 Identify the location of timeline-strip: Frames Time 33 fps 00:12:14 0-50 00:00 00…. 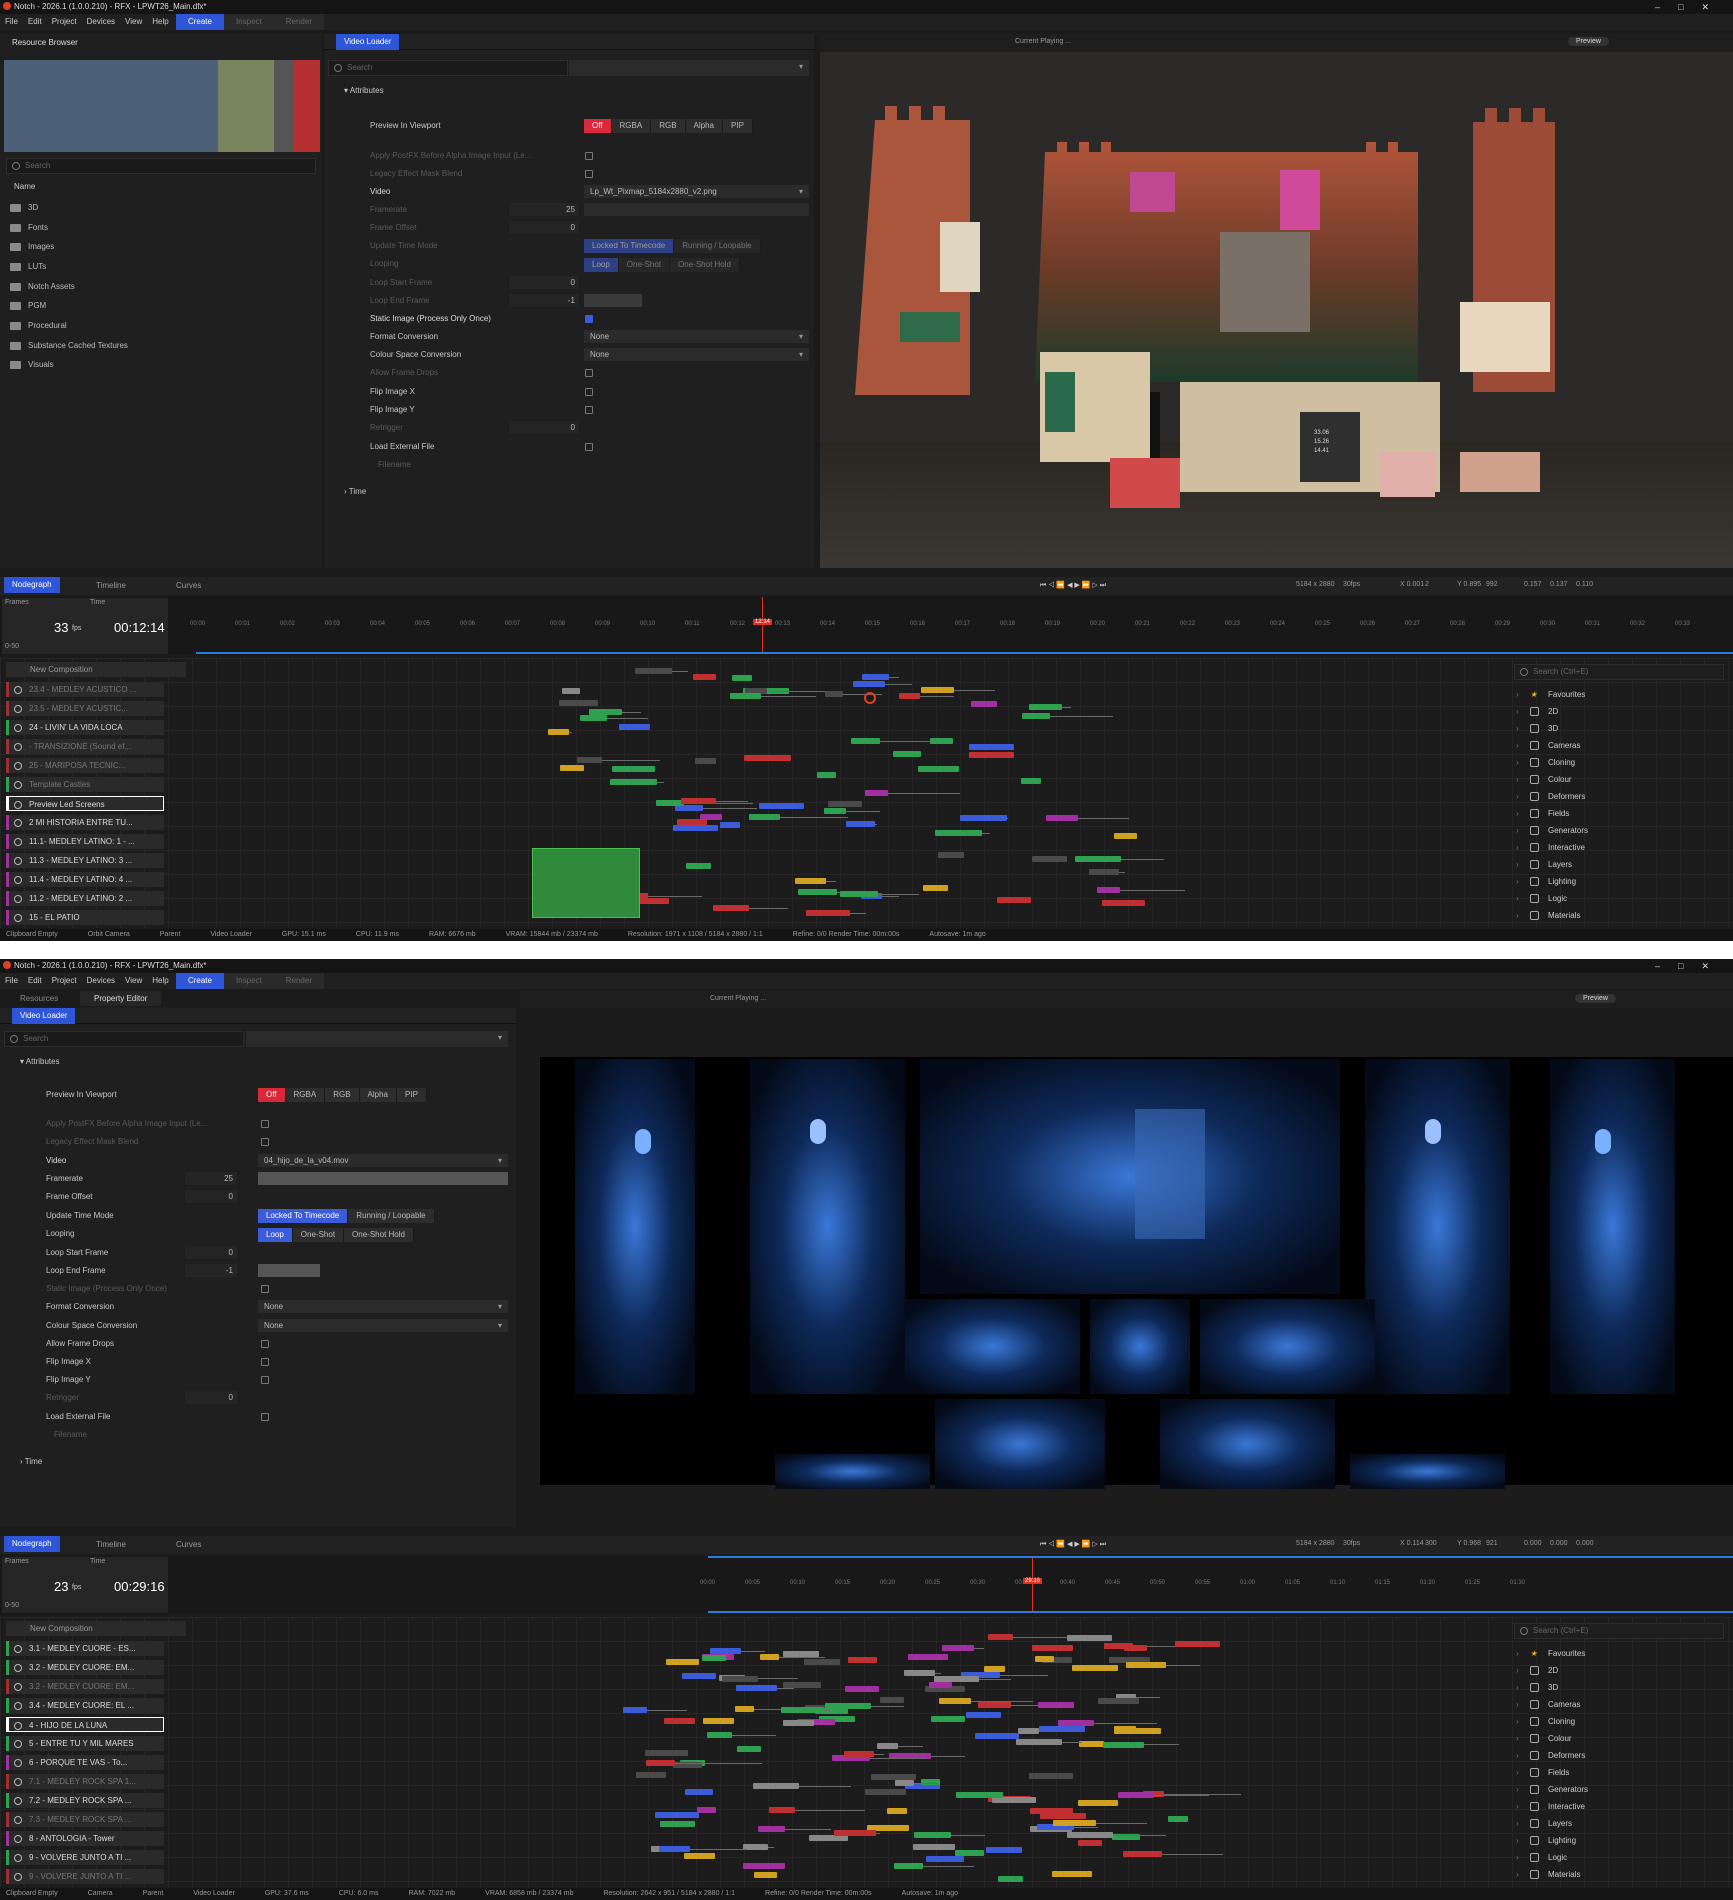
(866, 626).